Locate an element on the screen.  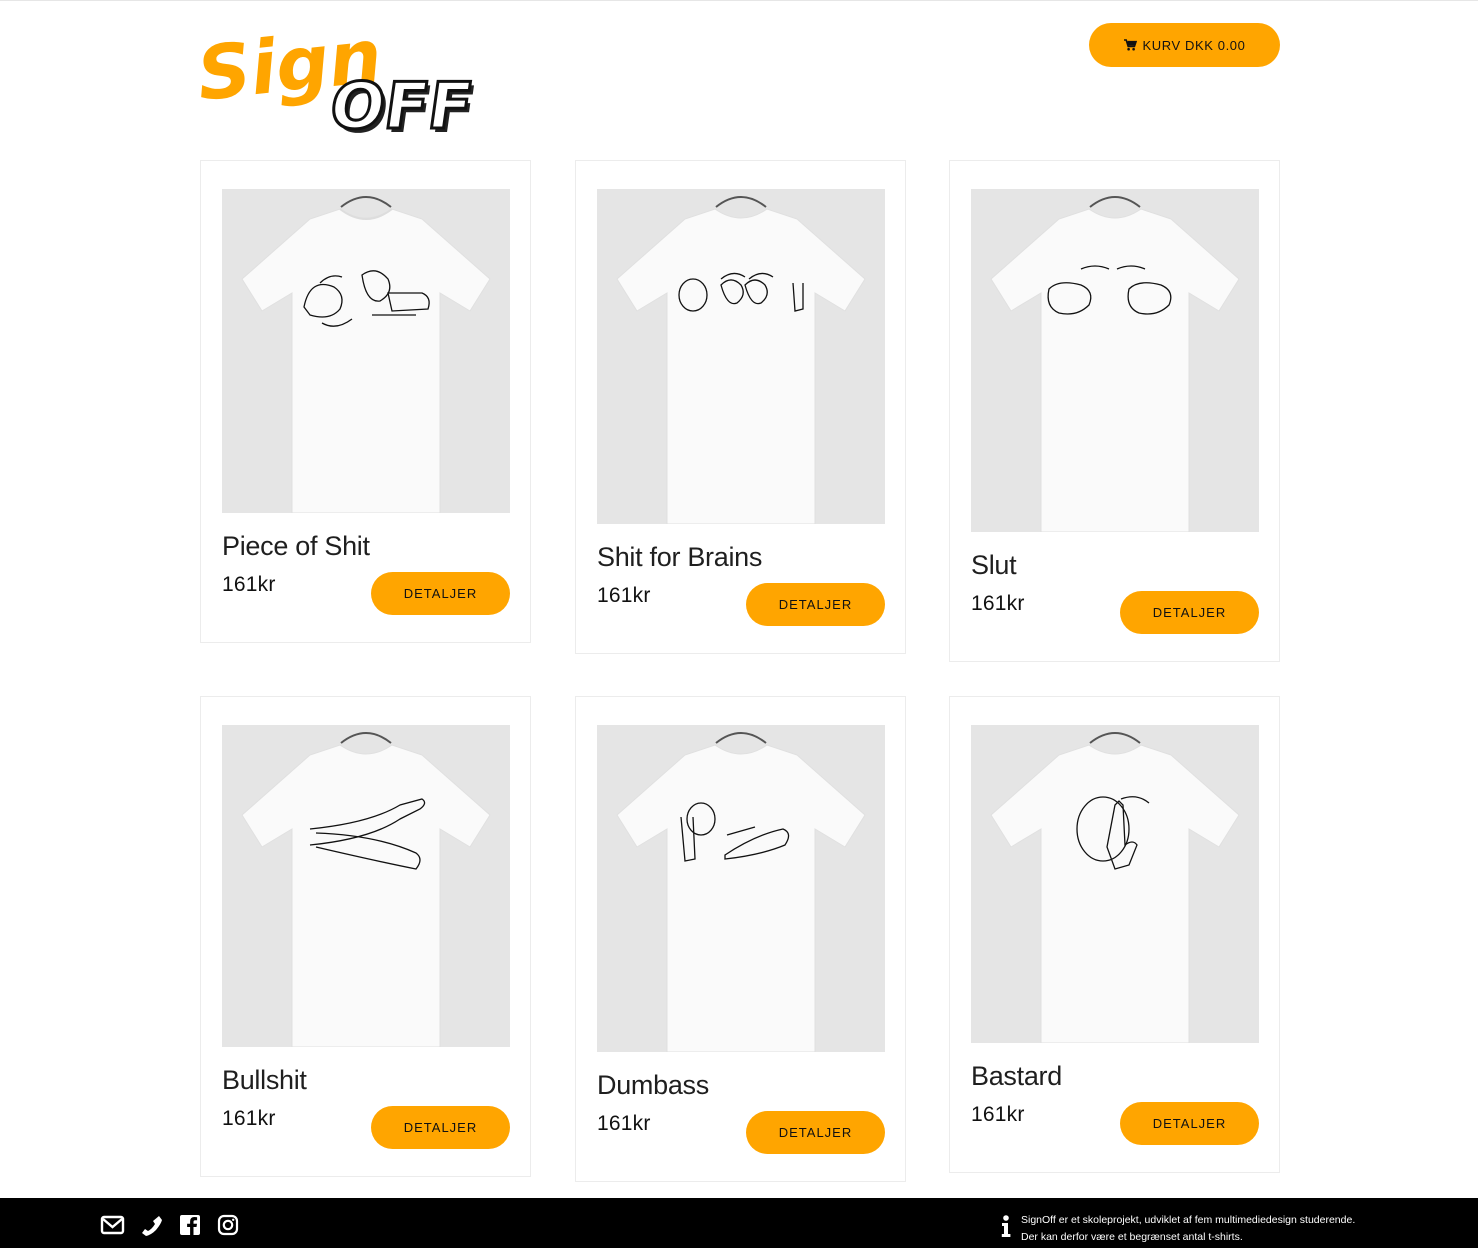
signoff-logo: Sign OFF OFF is located at coordinates (341, 78).